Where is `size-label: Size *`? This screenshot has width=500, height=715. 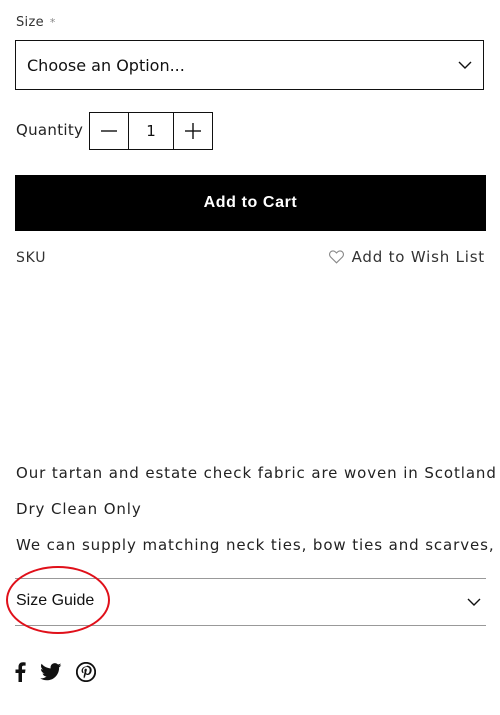
size-label: Size * is located at coordinates (36, 22).